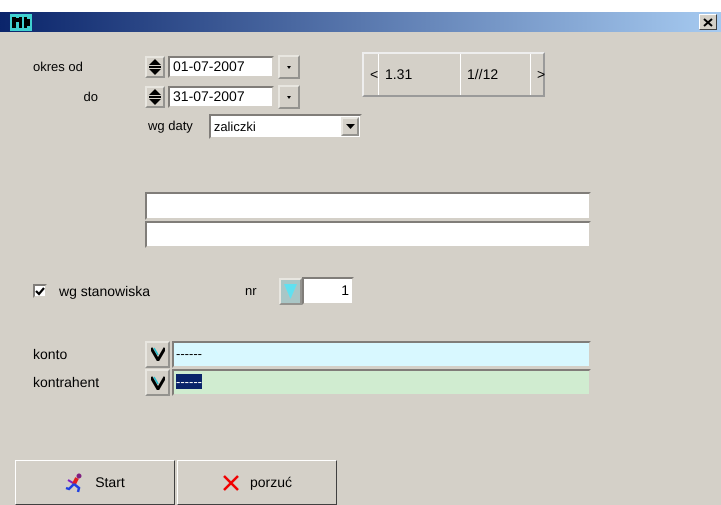  What do you see at coordinates (290, 291) in the screenshot?
I see `triangle-down-icon` at bounding box center [290, 291].